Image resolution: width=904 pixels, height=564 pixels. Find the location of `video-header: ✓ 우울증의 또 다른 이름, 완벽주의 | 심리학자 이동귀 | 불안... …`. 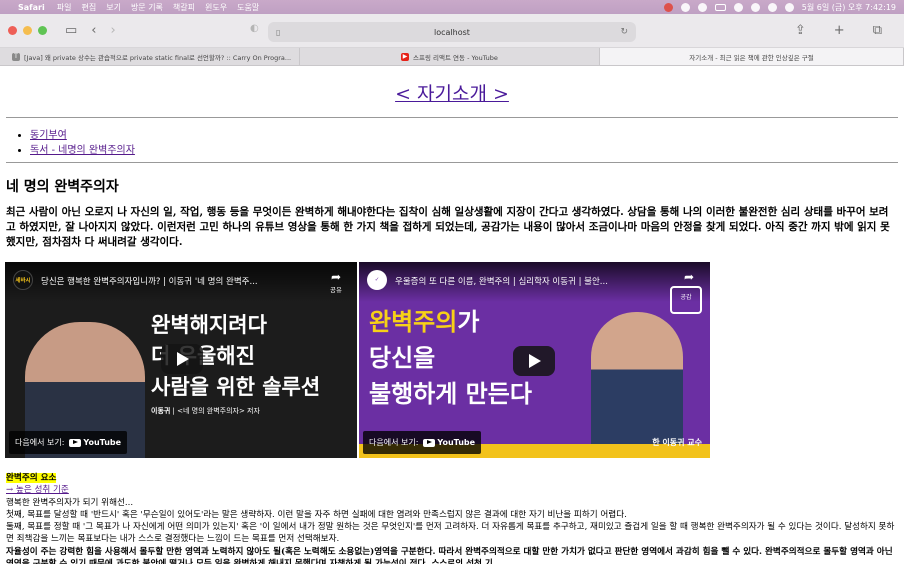

video-header: ✓ 우울증의 또 다른 이름, 완벽주의 | 심리학자 이동귀 | 불안... … is located at coordinates (534, 282).